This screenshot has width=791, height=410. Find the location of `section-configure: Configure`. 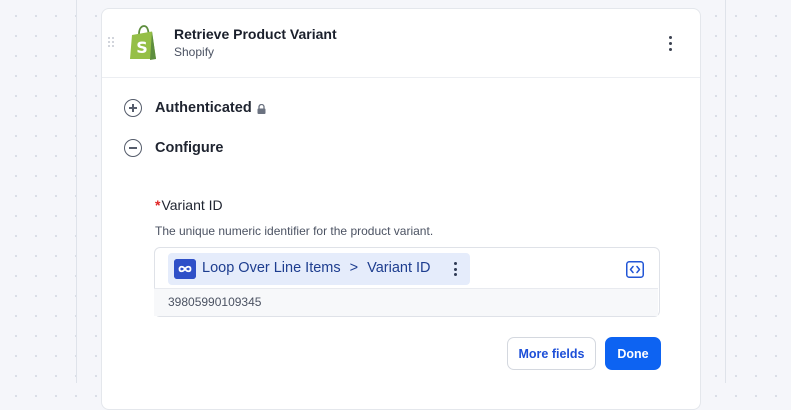

section-configure: Configure is located at coordinates (173, 148).